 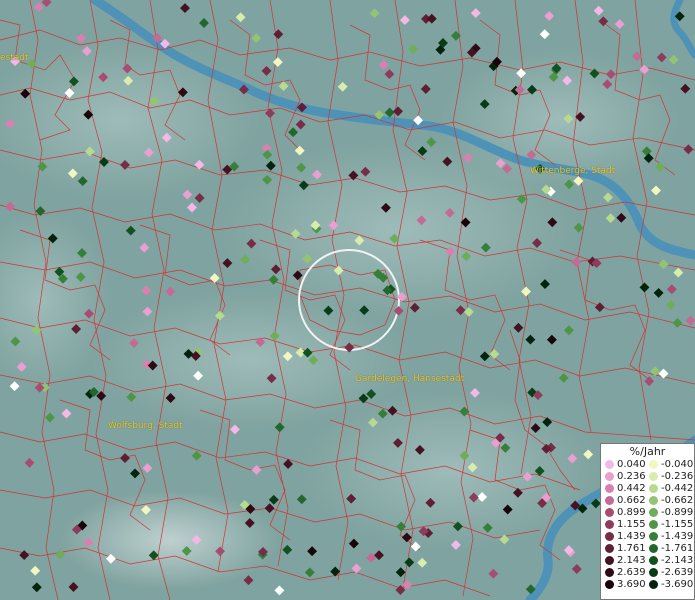 What do you see at coordinates (647, 489) in the screenshot?
I see `legend-row: 0.442 -0.442` at bounding box center [647, 489].